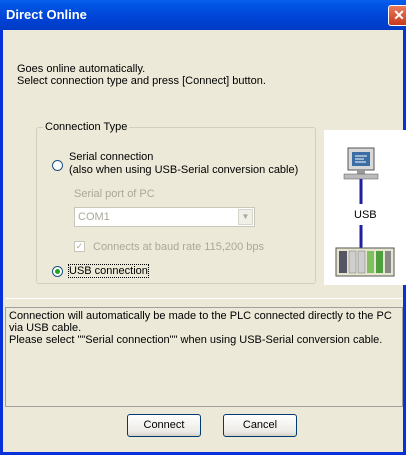  I want to click on serial-port-value: COM1, so click(94, 217).